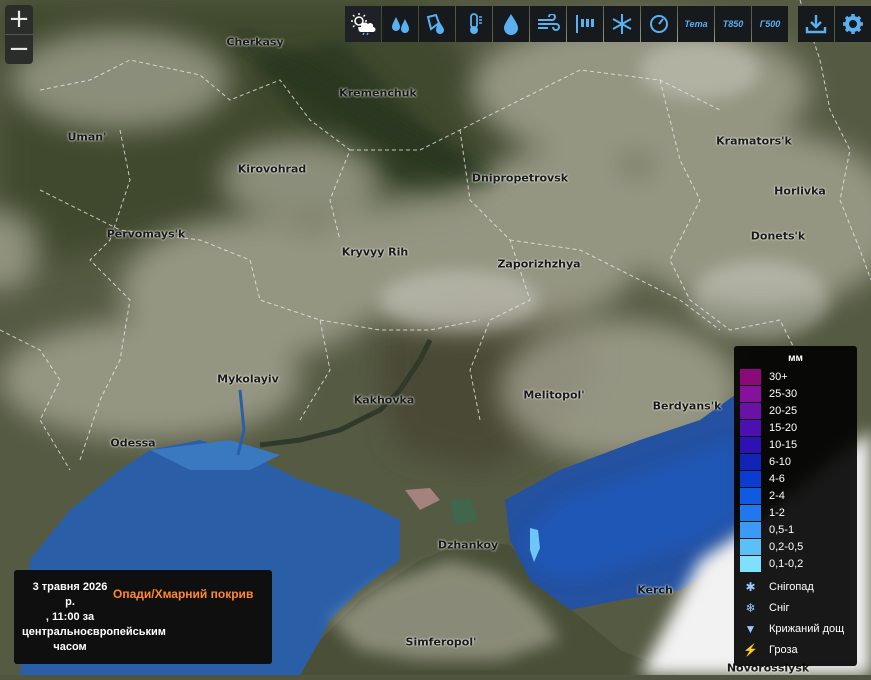 The width and height of the screenshot is (871, 680). Describe the element at coordinates (777, 512) in the screenshot. I see `legend-label: 1-2` at that location.